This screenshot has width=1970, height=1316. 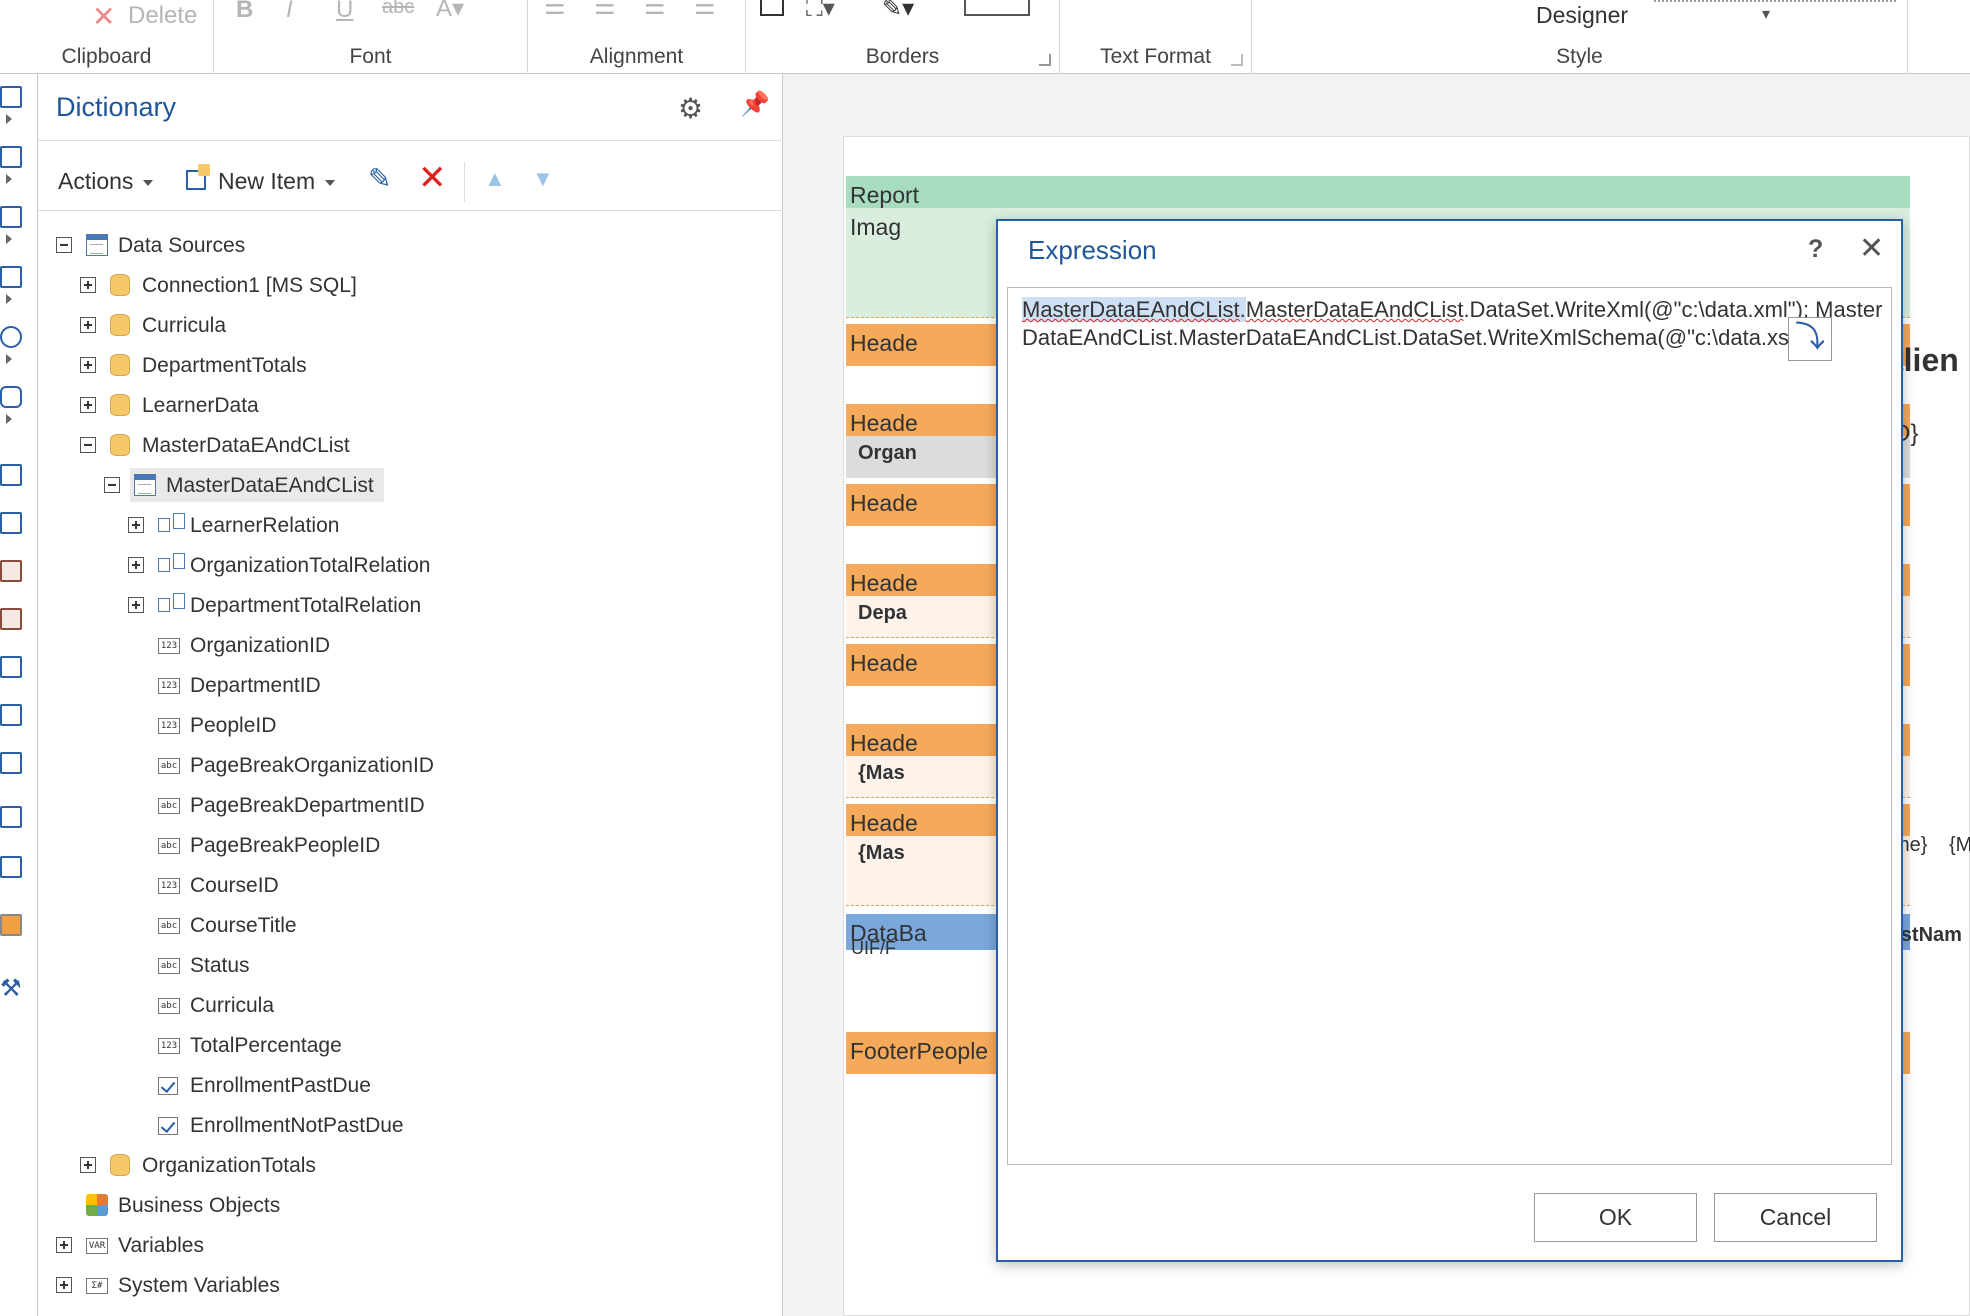 What do you see at coordinates (410, 365) in the screenshot?
I see `tree-item: DepartmentTotals` at bounding box center [410, 365].